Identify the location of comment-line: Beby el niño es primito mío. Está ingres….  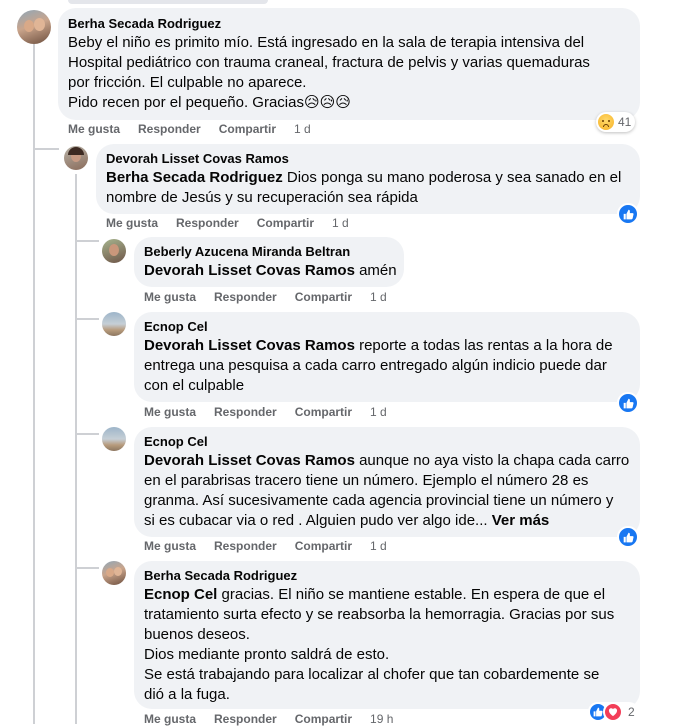
(326, 42).